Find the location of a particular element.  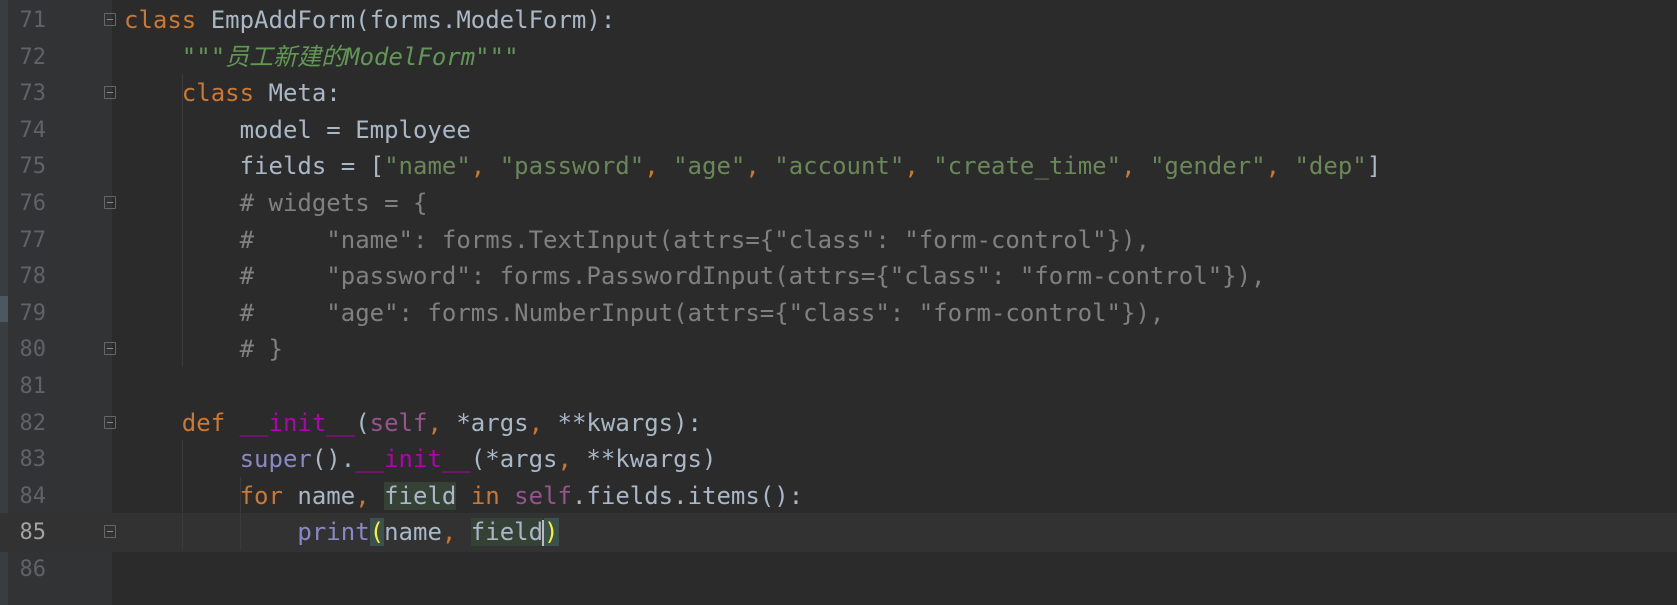

line-number: 83 is located at coordinates (33, 460).